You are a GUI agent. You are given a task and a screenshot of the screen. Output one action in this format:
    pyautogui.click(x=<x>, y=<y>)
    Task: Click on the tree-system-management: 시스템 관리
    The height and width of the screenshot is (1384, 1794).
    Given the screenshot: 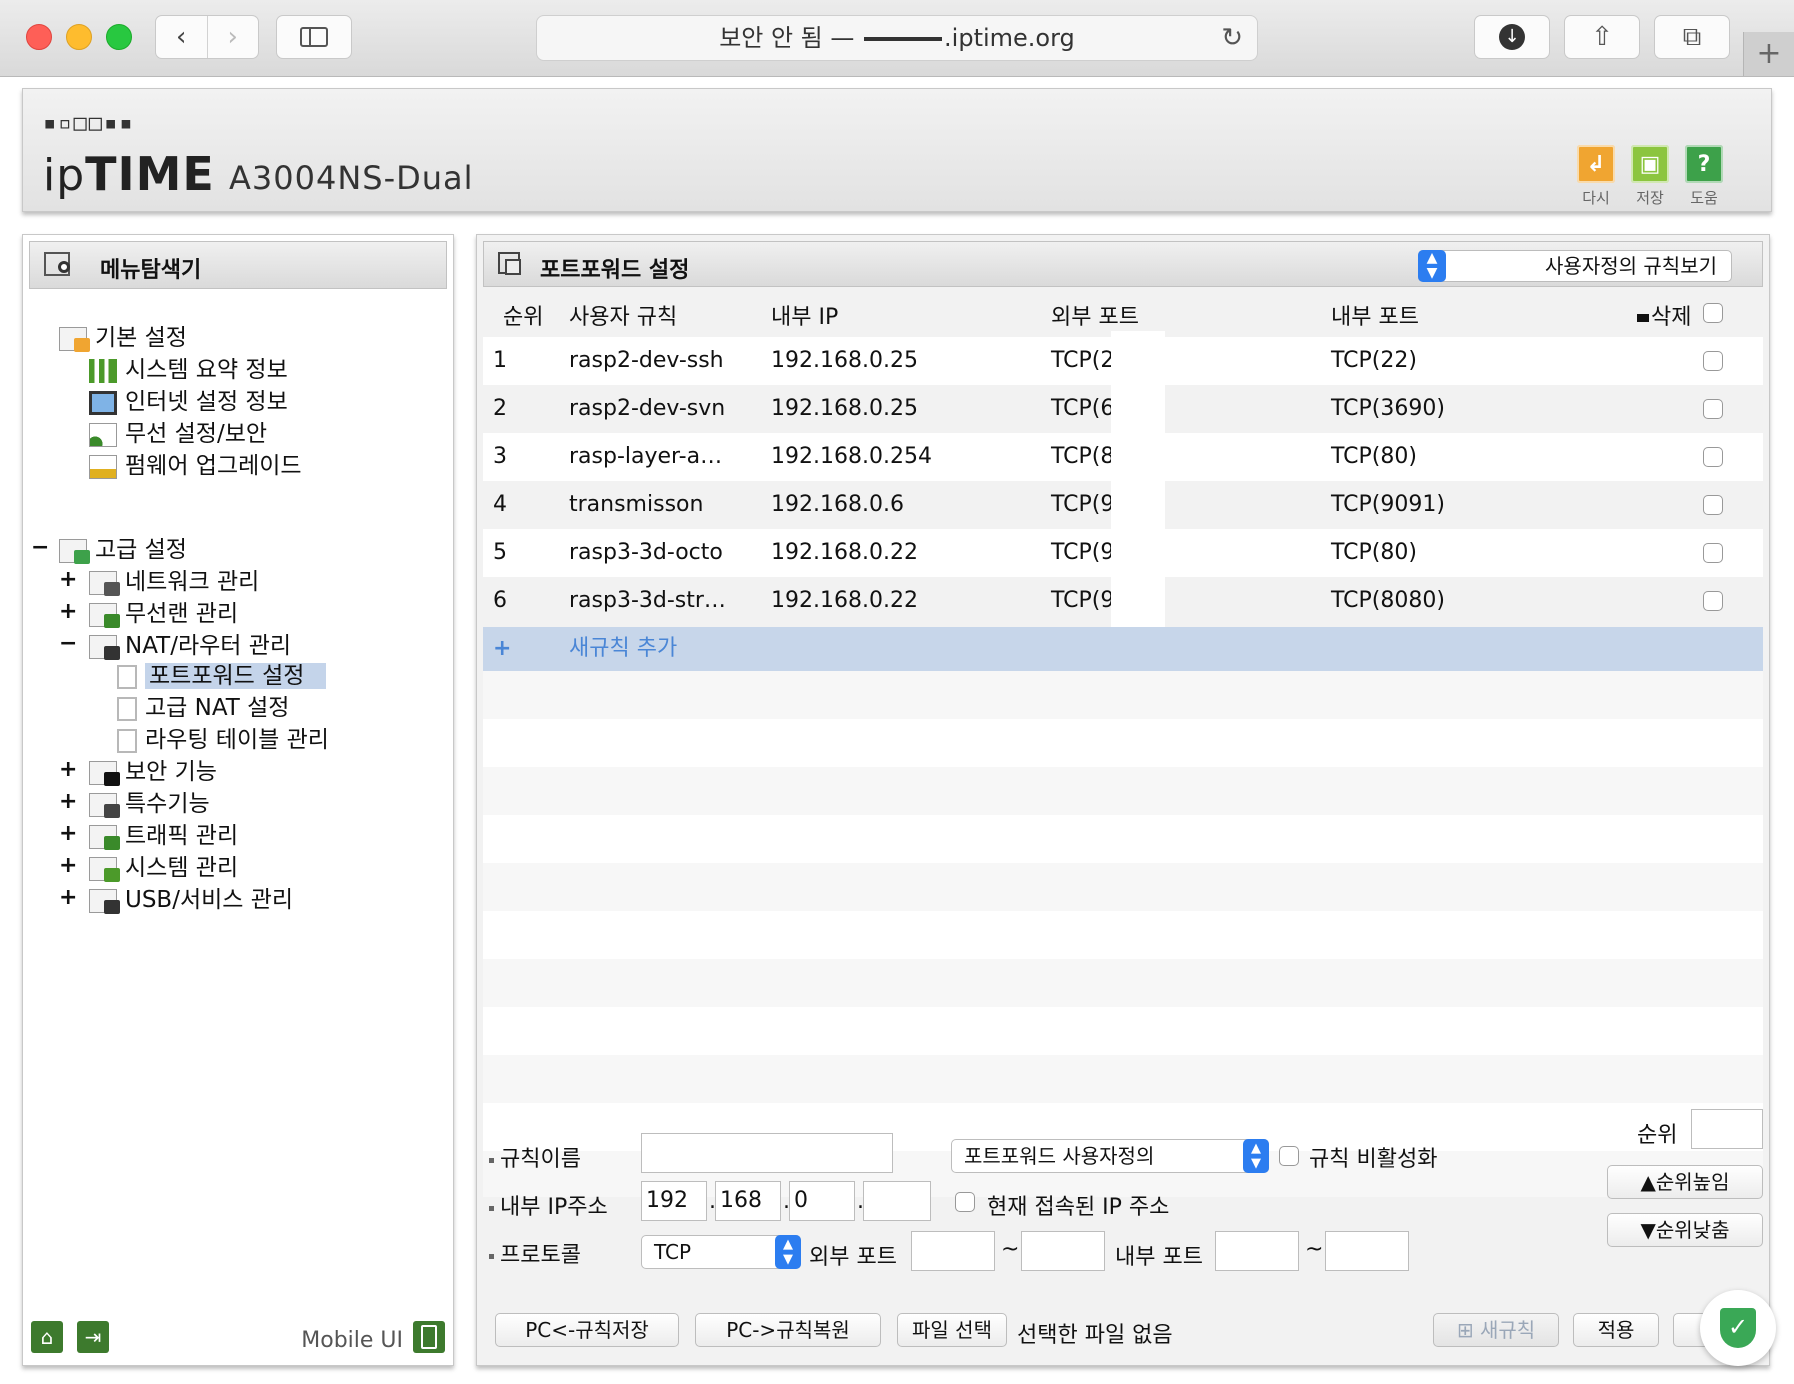 What is the action you would take?
    pyautogui.click(x=163, y=868)
    